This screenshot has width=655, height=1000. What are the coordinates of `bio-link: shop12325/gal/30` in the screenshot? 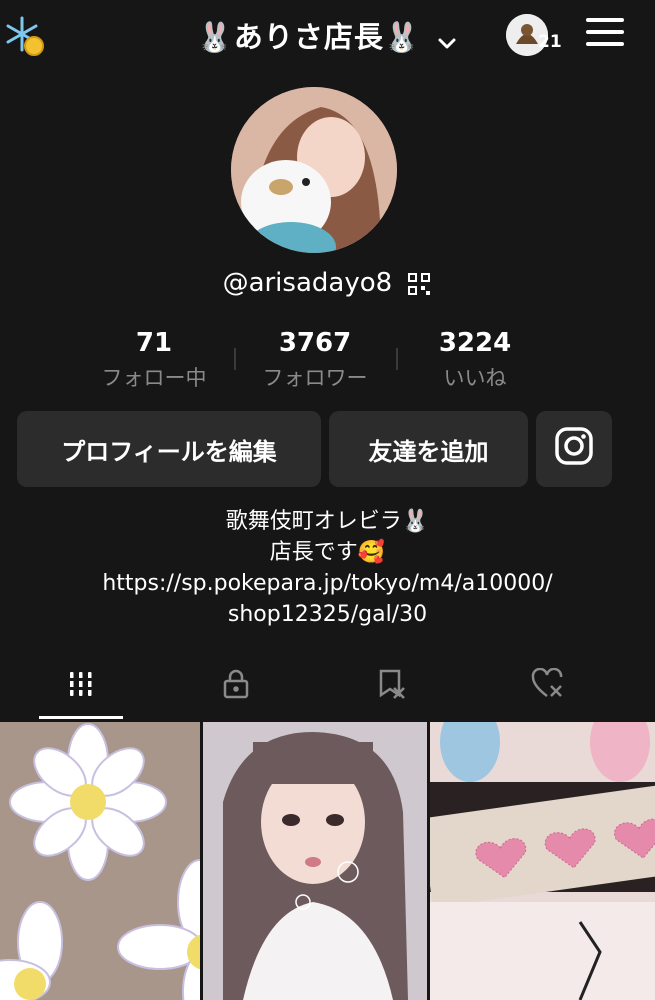 It's located at (327, 614).